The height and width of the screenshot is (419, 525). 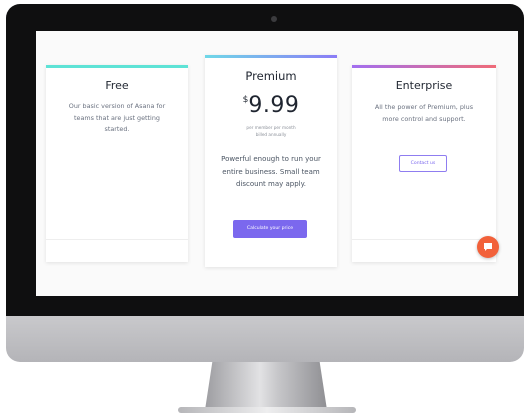 I want to click on price-note-billing: billed annually, so click(x=271, y=134).